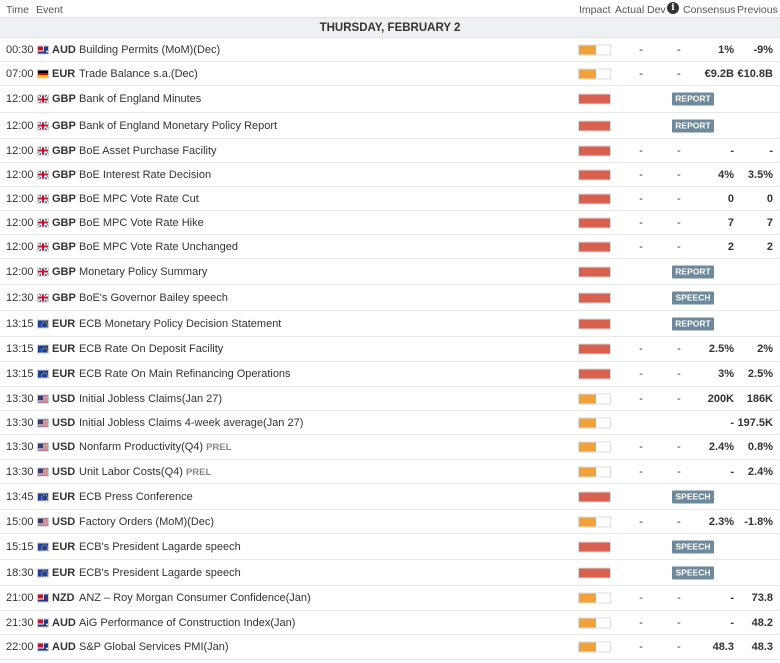 The width and height of the screenshot is (780, 663). Describe the element at coordinates (390, 199) in the screenshot. I see `table-row: 12:00 GBP BoE MPC Vote Rate Cut - - 0 0` at that location.